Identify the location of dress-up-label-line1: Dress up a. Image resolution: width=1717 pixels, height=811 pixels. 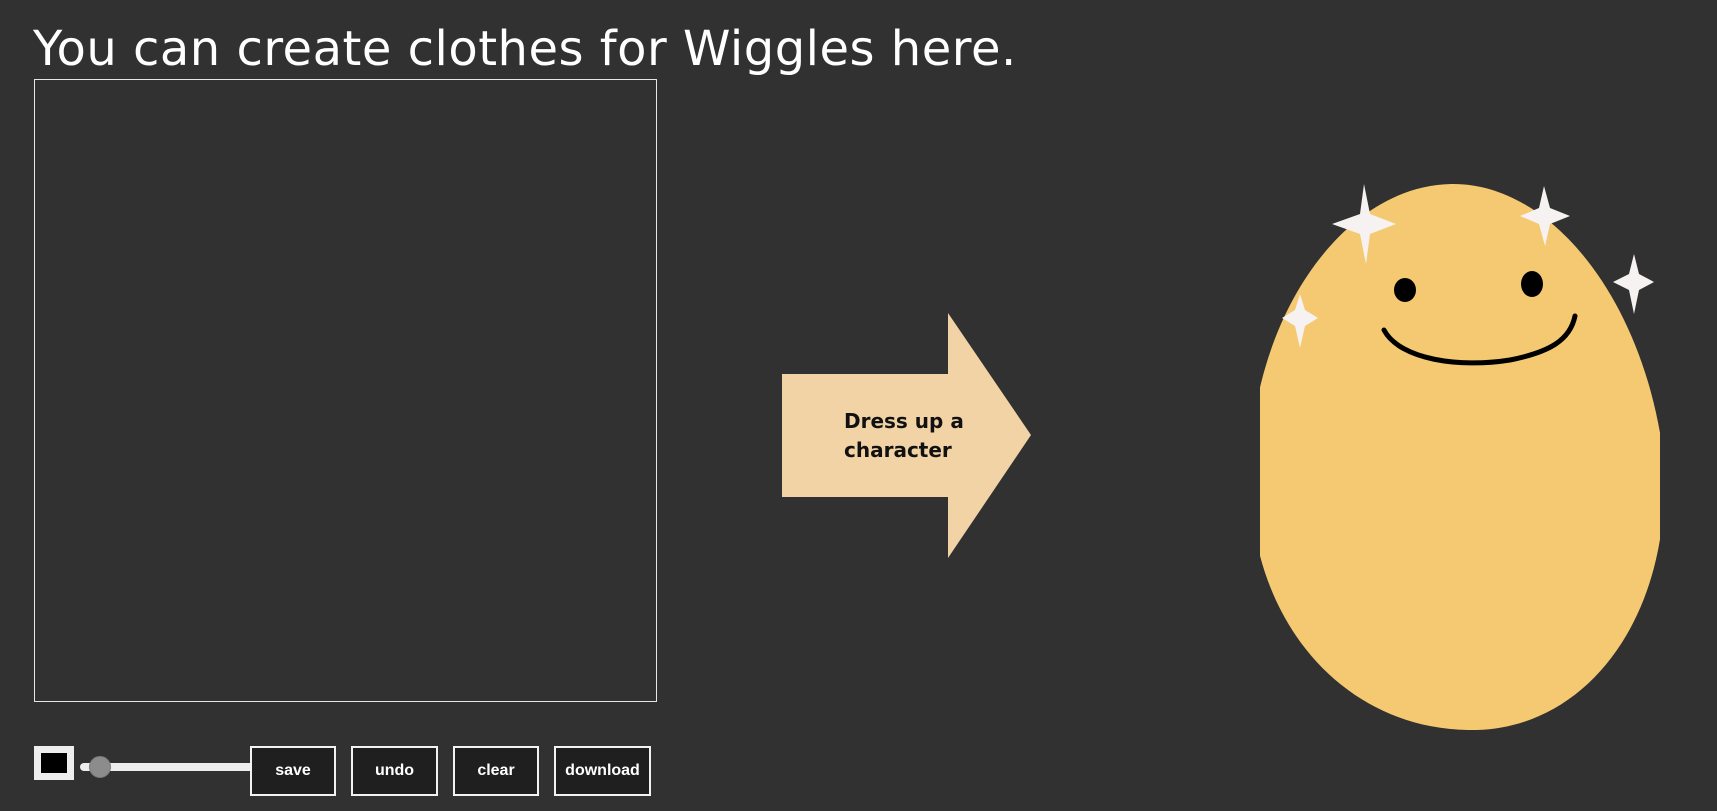
(904, 421).